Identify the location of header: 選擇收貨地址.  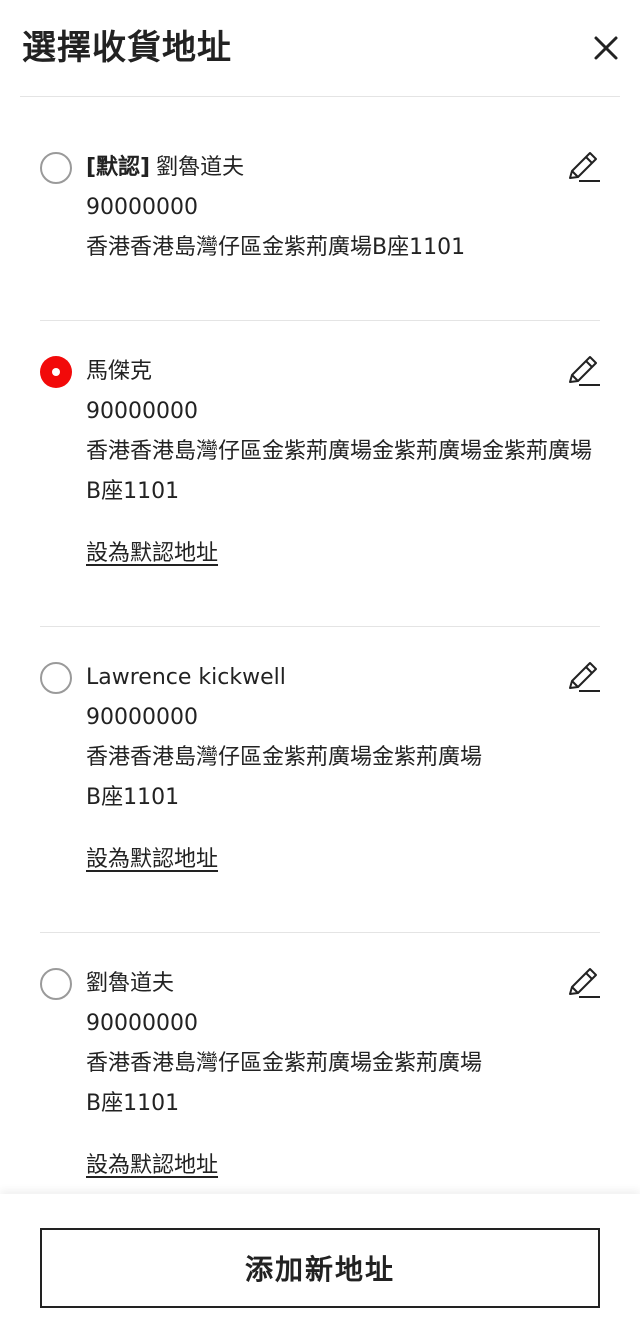
(320, 49).